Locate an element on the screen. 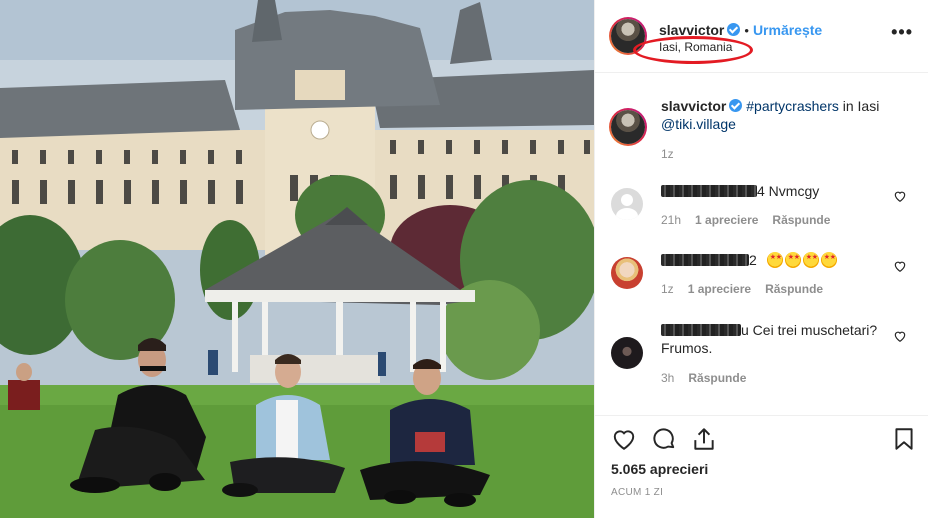  caption-hashtag: #partycrashers is located at coordinates (792, 106).